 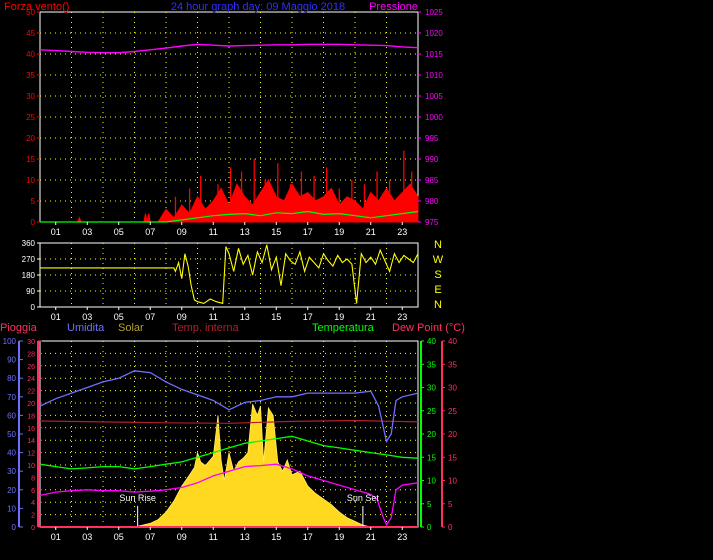 I want to click on wind-axis-label: 40, so click(x=30, y=54).